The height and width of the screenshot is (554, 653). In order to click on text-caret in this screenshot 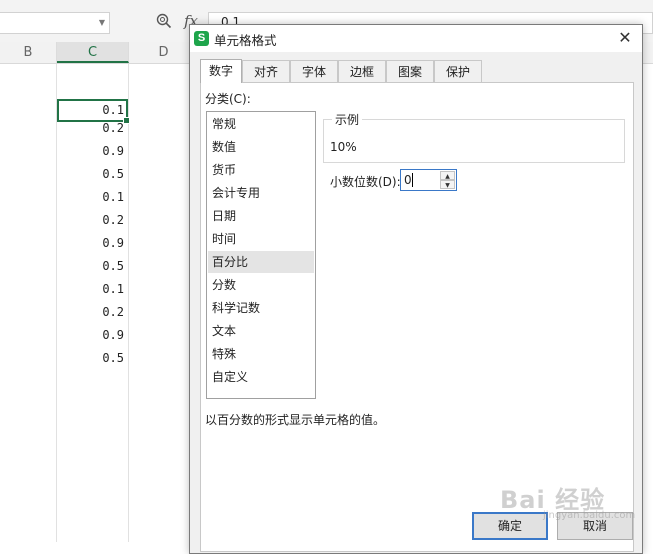, I will do `click(412, 180)`.